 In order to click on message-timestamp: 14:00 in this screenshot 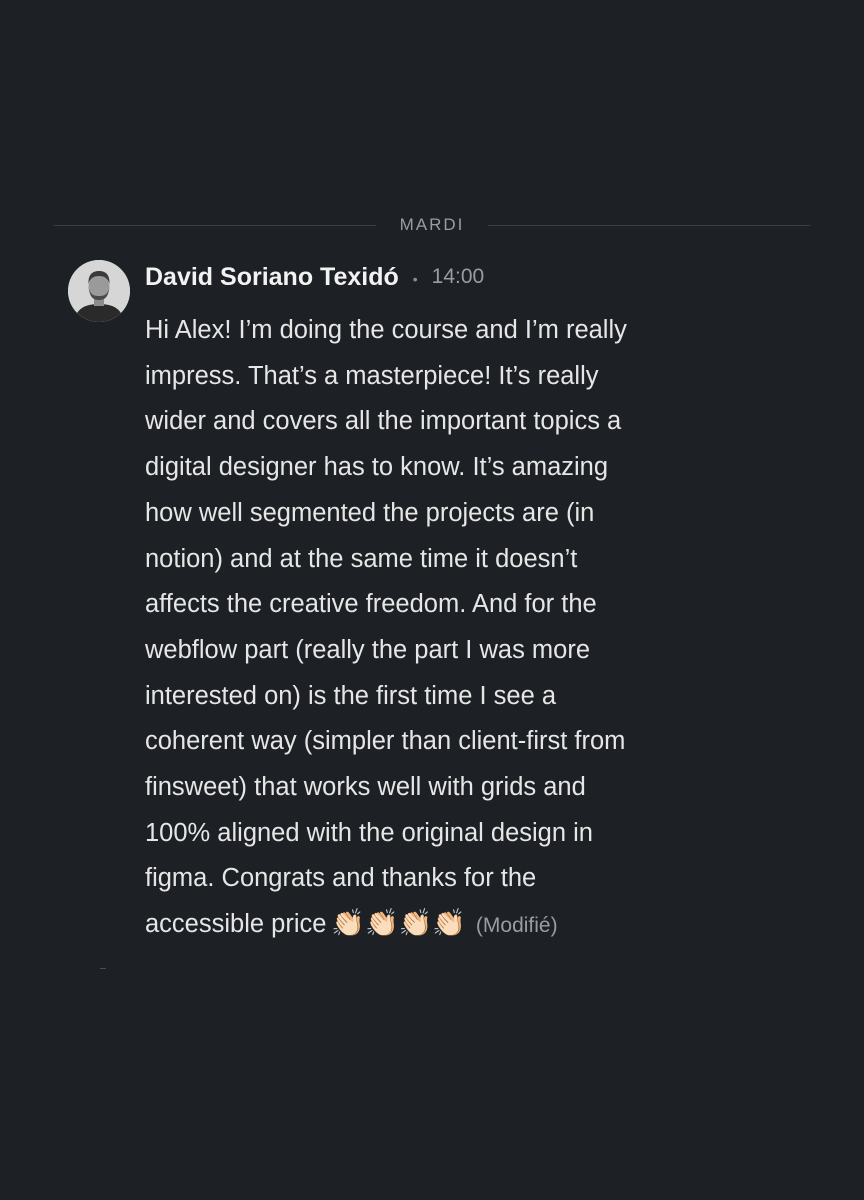, I will do `click(458, 277)`.